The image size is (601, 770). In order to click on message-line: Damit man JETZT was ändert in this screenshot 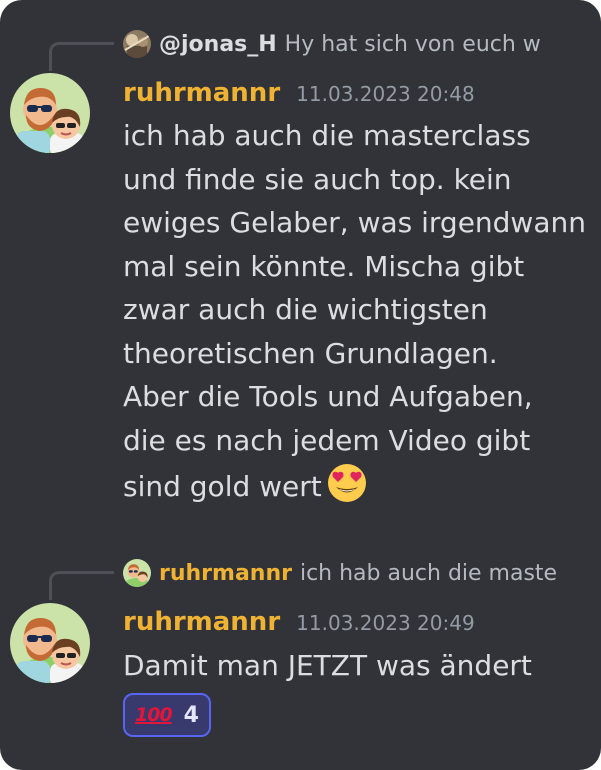, I will do `click(327, 665)`.